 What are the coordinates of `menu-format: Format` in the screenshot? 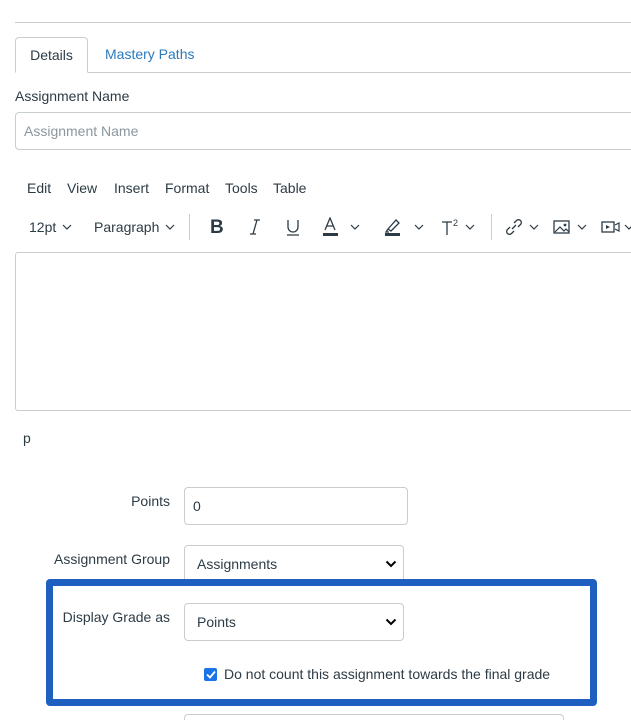 It's located at (187, 188).